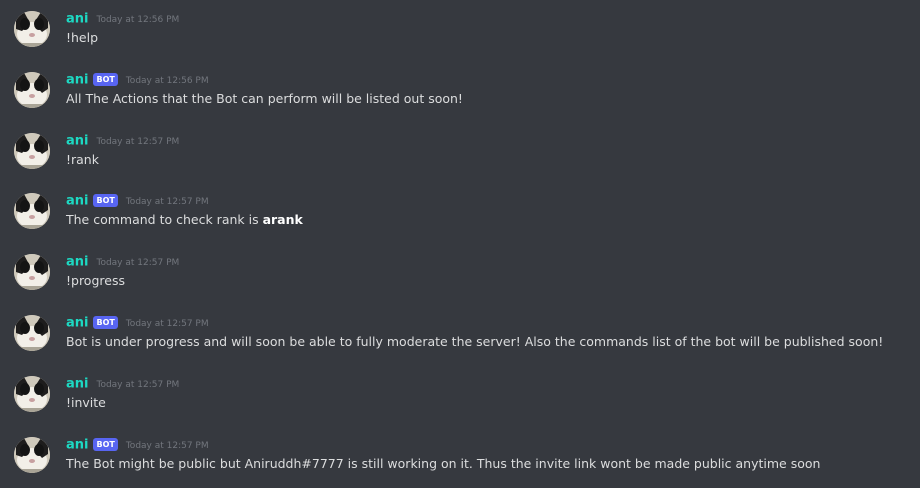  I want to click on chat-message: ani Today at 12:57 PM !progress, so click(460, 273).